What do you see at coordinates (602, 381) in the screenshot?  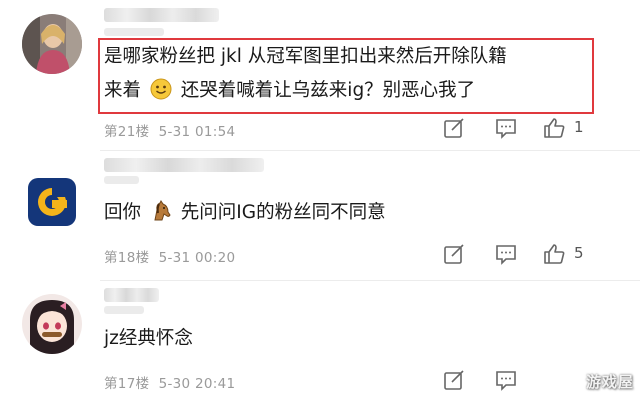 I see `watermark: 游戏屋` at bounding box center [602, 381].